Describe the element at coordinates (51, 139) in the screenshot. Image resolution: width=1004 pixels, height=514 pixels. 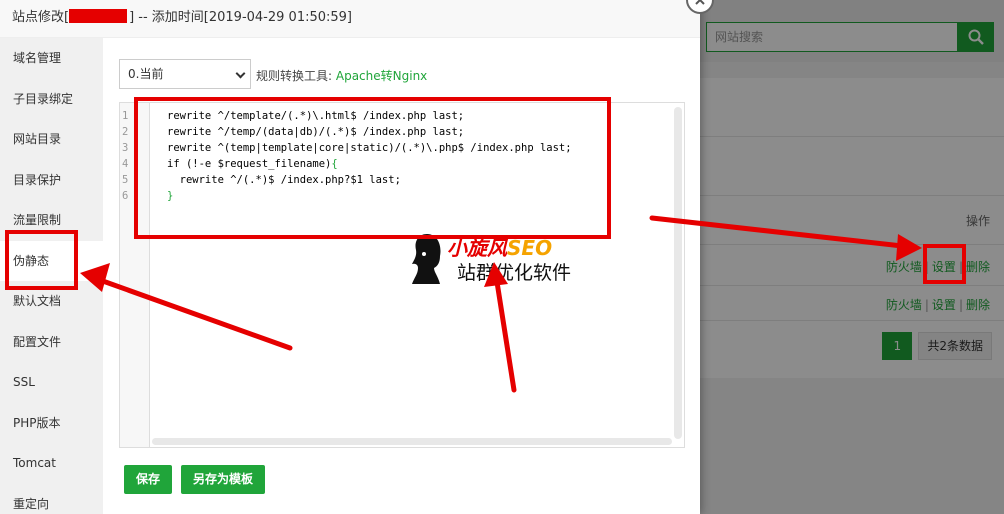
I see `sidebar-item-site-dir: 网站目录` at that location.